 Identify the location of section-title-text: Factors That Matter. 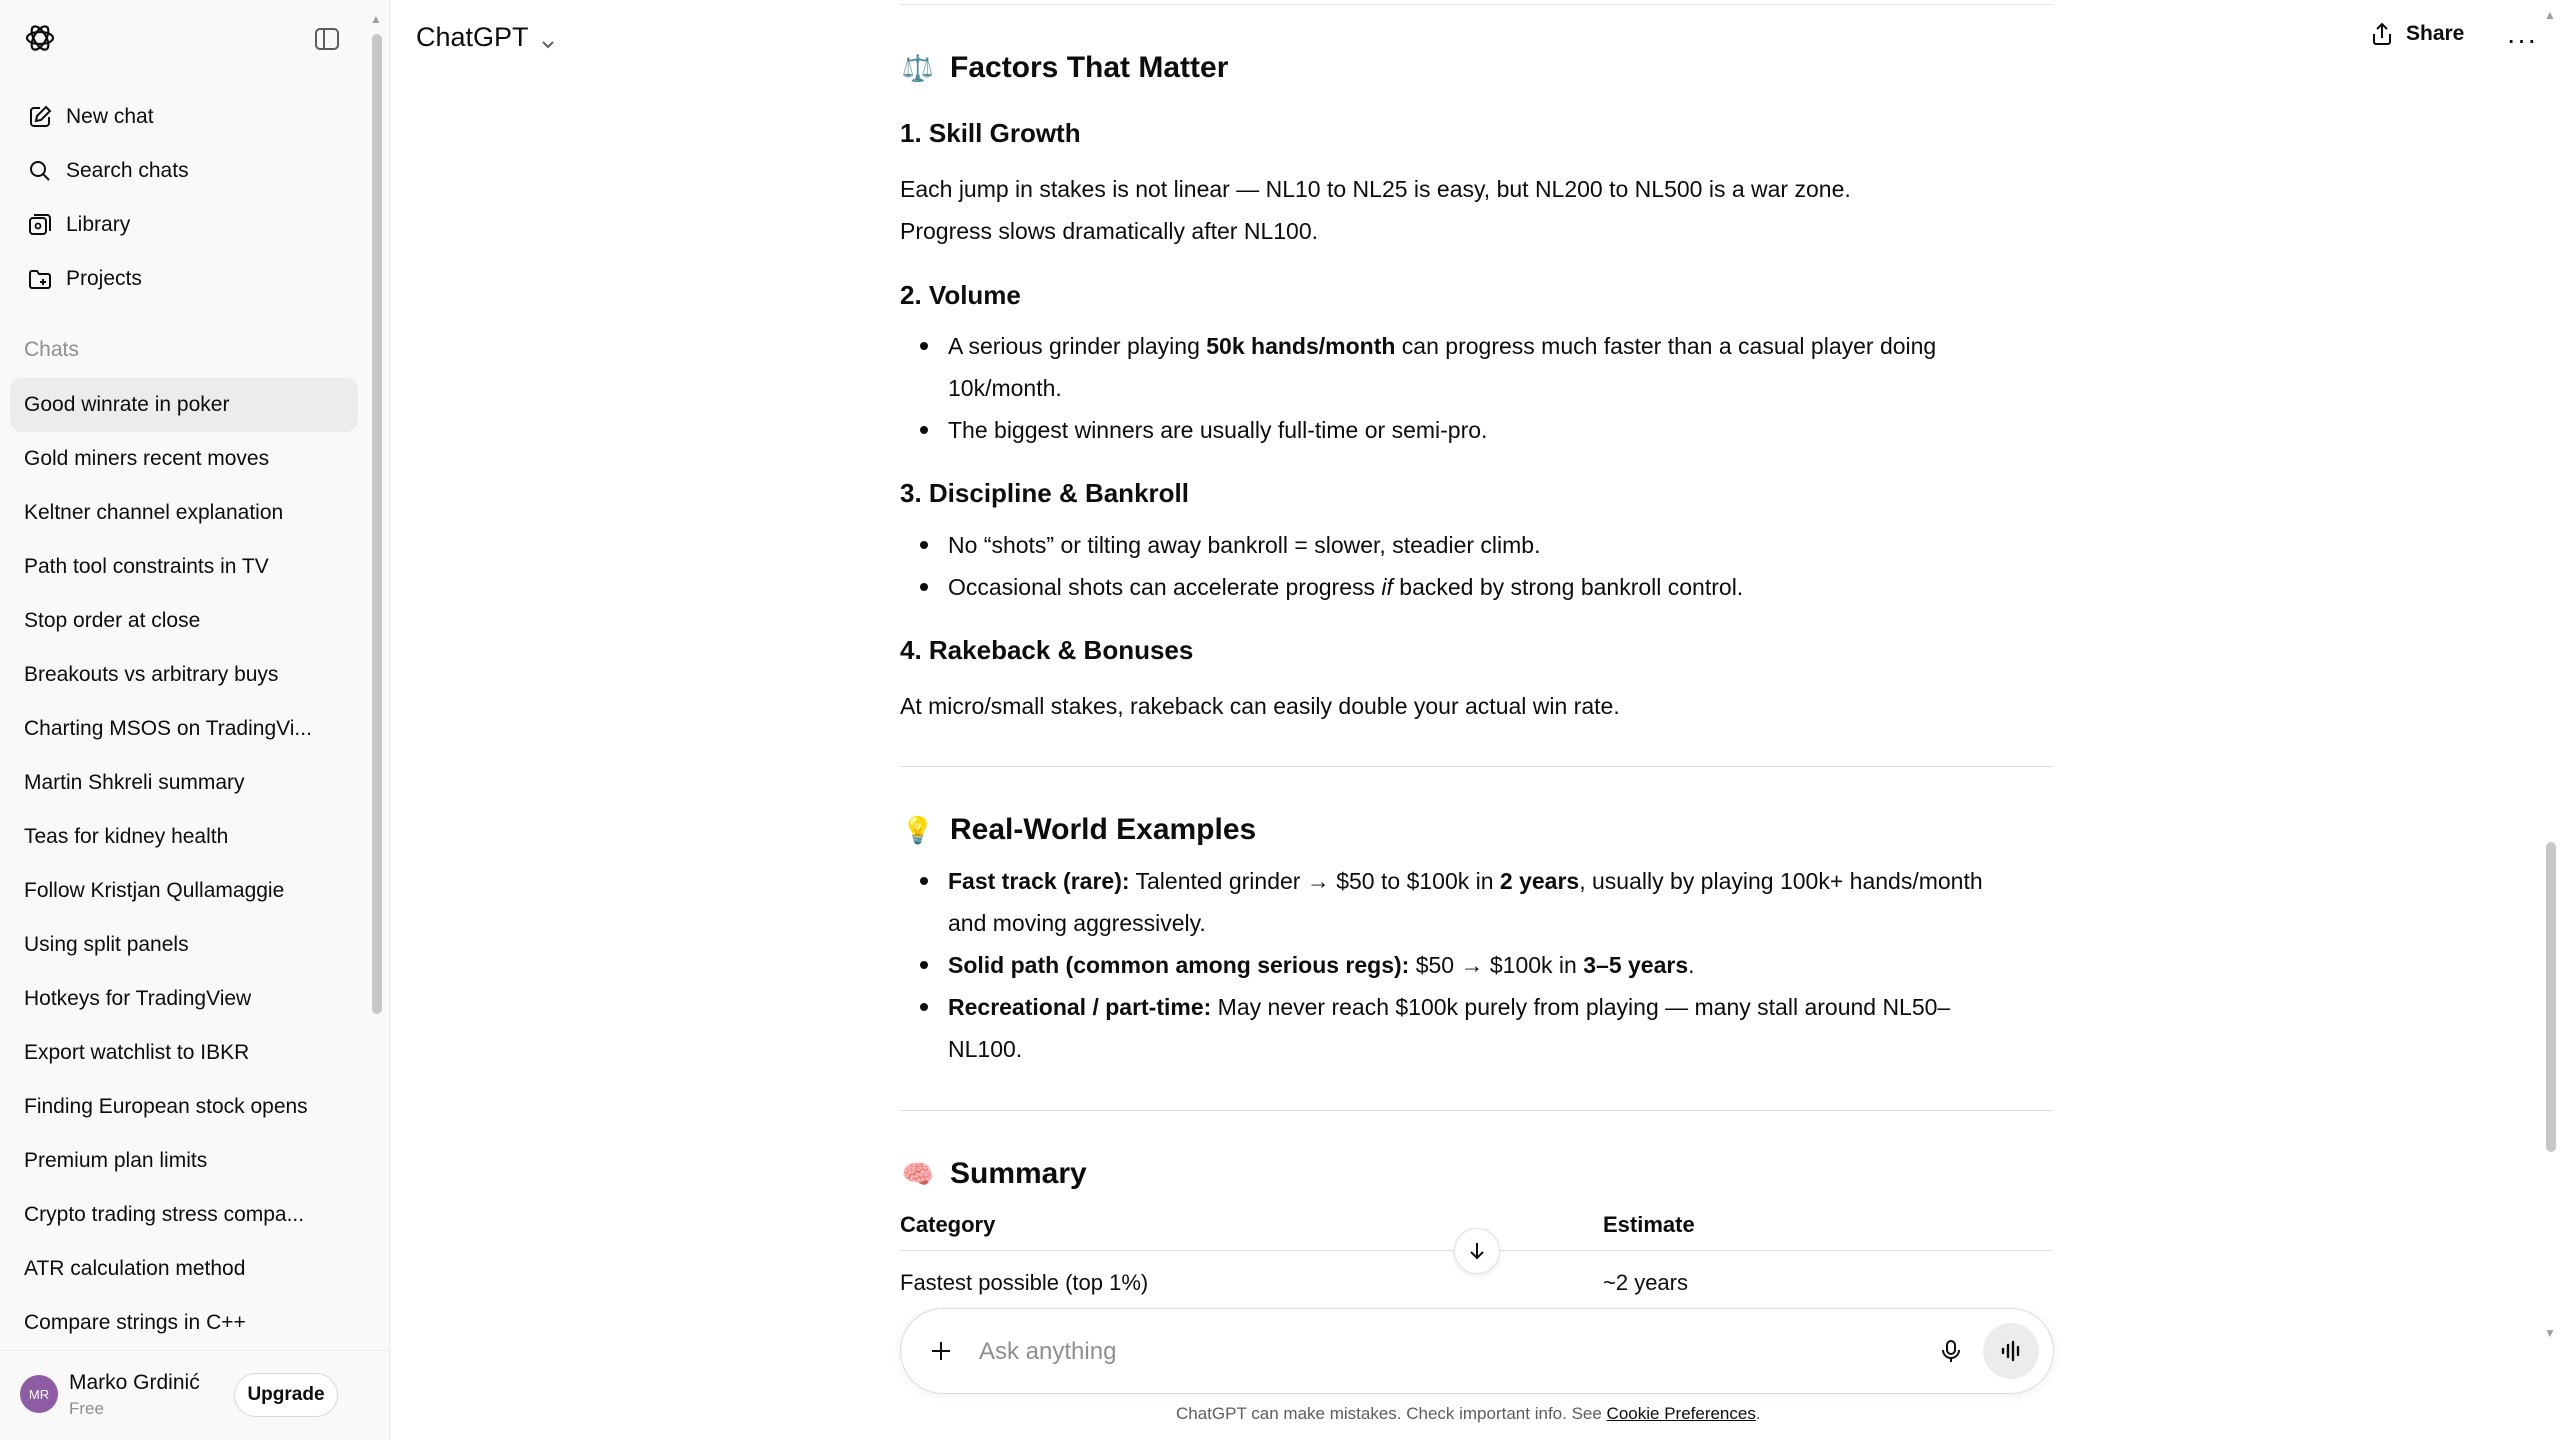
(1089, 67).